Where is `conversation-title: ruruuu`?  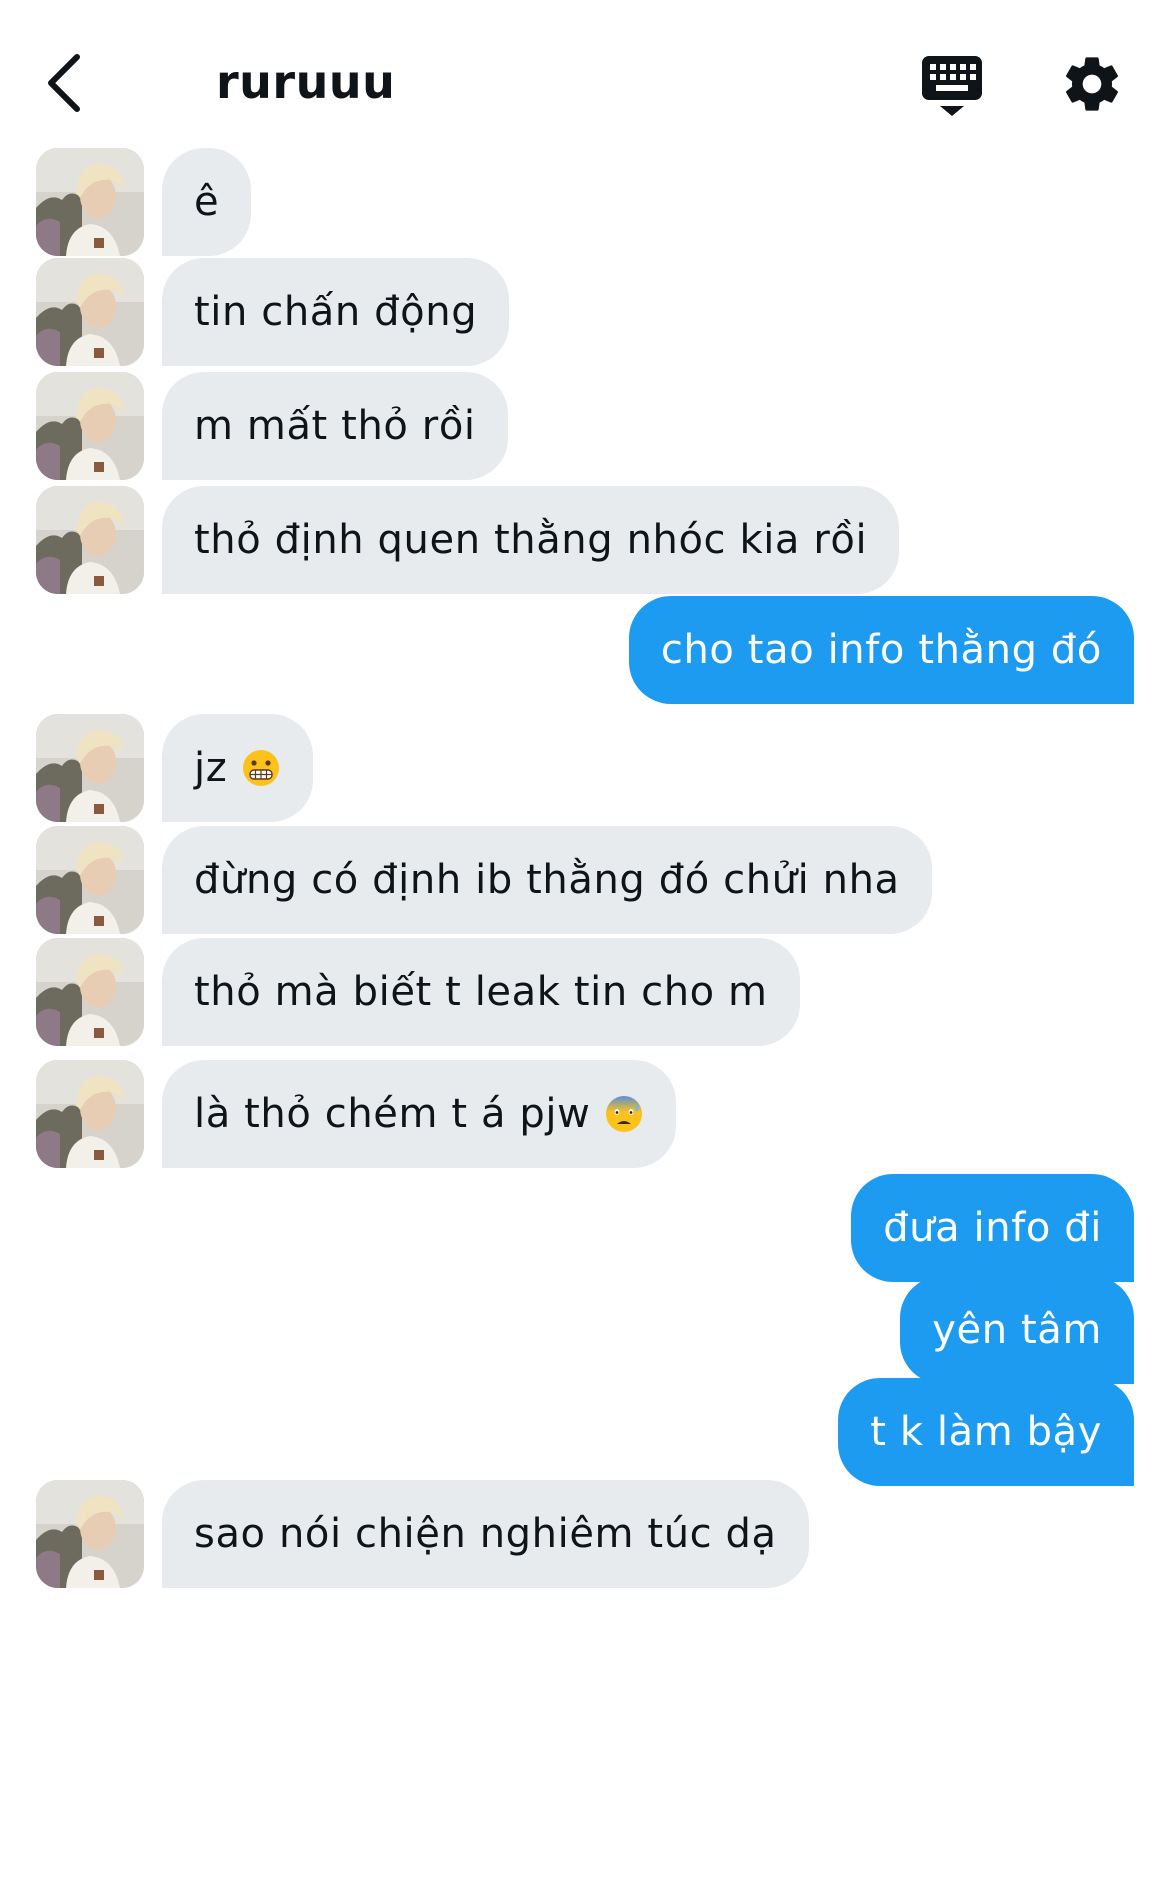 conversation-title: ruruuu is located at coordinates (305, 82).